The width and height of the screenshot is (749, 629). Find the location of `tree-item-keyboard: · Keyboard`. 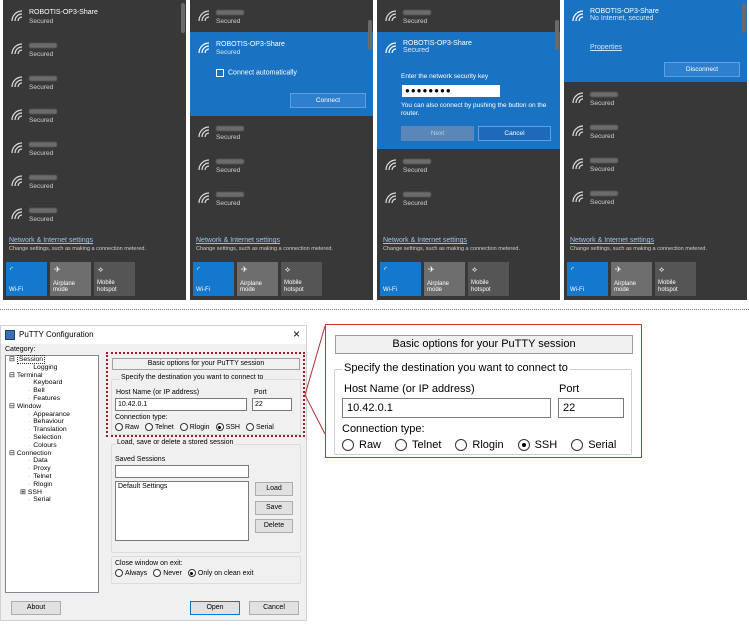

tree-item-keyboard: · Keyboard is located at coordinates (52, 383).